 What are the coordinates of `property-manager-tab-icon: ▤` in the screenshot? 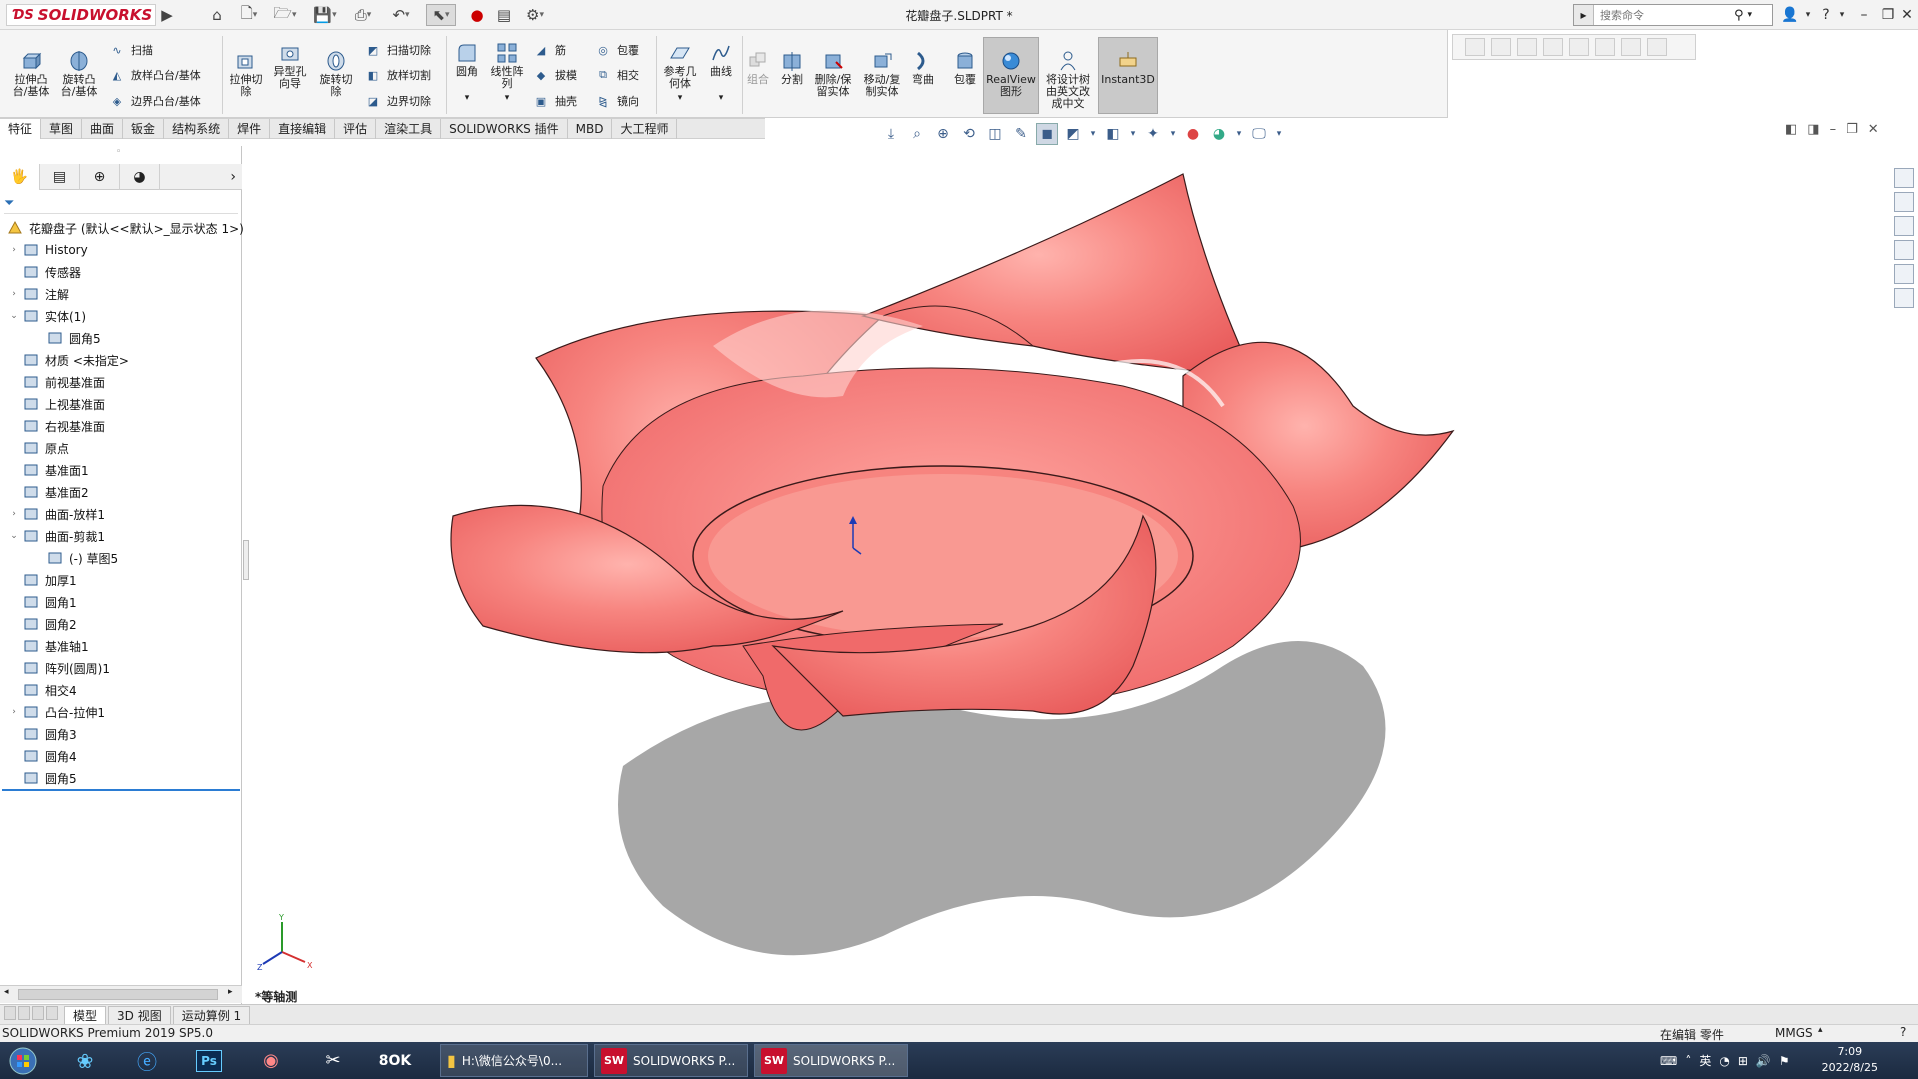 It's located at (60, 177).